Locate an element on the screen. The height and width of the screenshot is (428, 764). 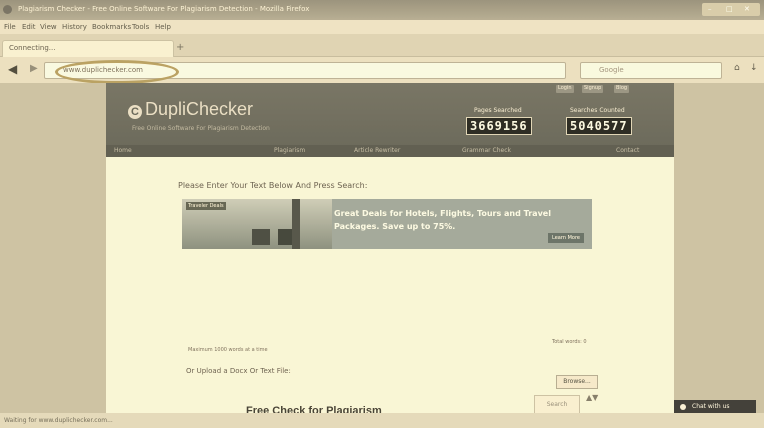
ad-post is located at coordinates (296, 224).